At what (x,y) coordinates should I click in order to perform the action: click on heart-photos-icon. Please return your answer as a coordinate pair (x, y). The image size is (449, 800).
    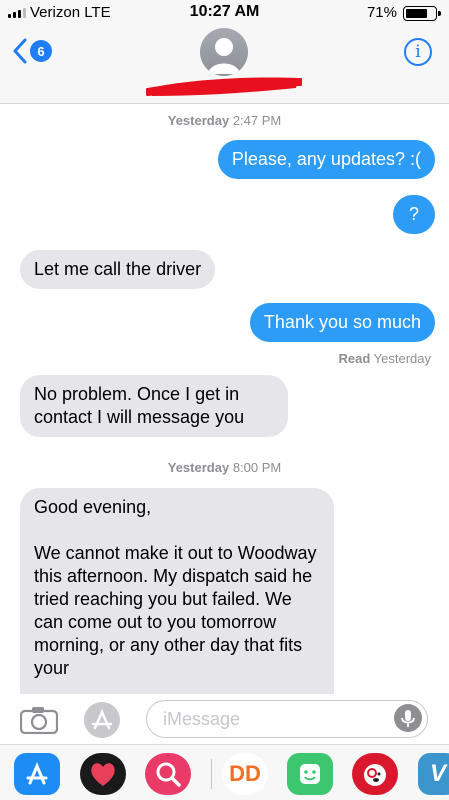
    Looking at the image, I should click on (103, 774).